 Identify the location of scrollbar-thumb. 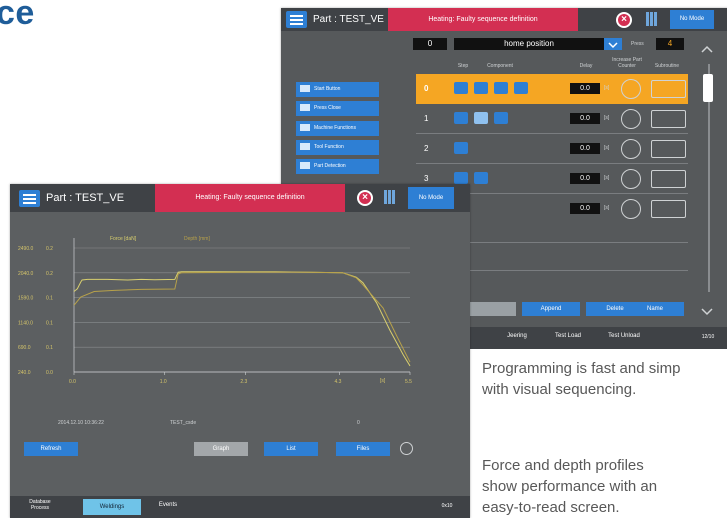
(708, 88).